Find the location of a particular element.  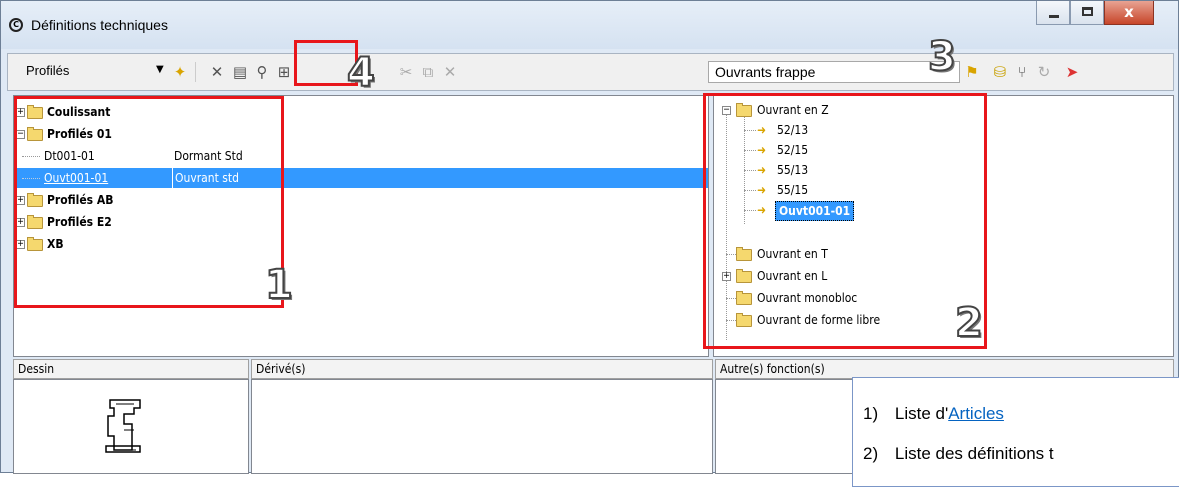

tree-icon: ⑂ is located at coordinates (1022, 72).